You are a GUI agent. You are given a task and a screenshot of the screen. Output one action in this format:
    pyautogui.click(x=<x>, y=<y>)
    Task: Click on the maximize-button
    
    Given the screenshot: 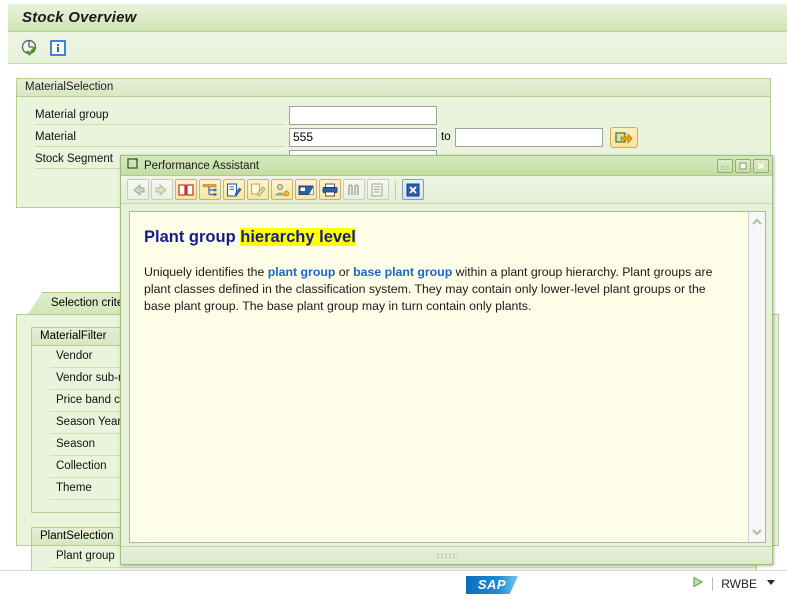 What is the action you would take?
    pyautogui.click(x=743, y=165)
    